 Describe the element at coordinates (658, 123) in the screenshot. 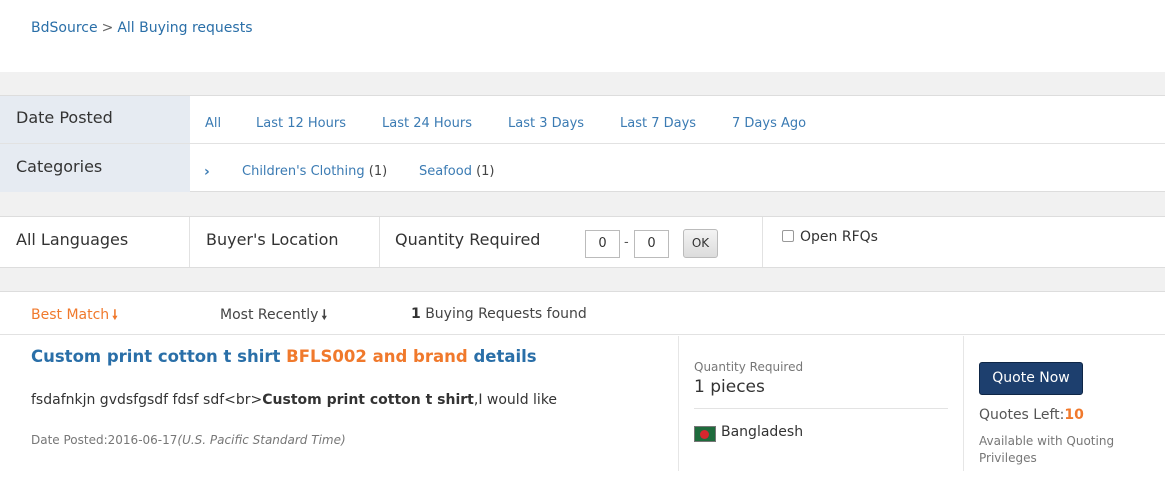

I see `date-option-7d: Last 7 Days` at that location.